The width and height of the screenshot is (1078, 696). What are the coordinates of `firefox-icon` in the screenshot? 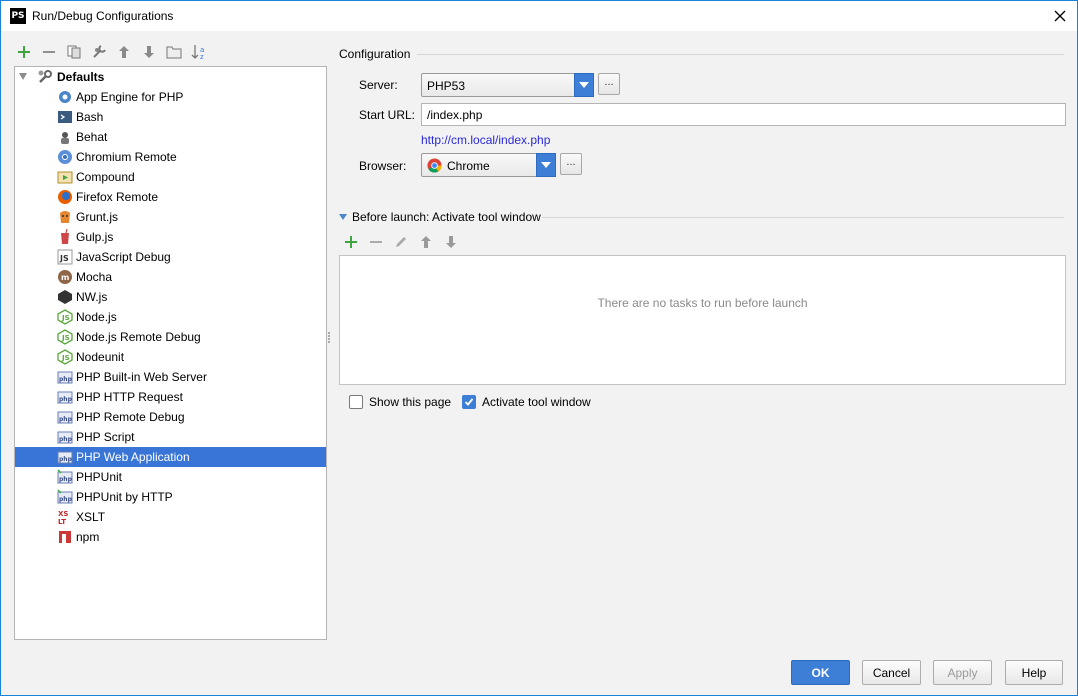 It's located at (65, 197).